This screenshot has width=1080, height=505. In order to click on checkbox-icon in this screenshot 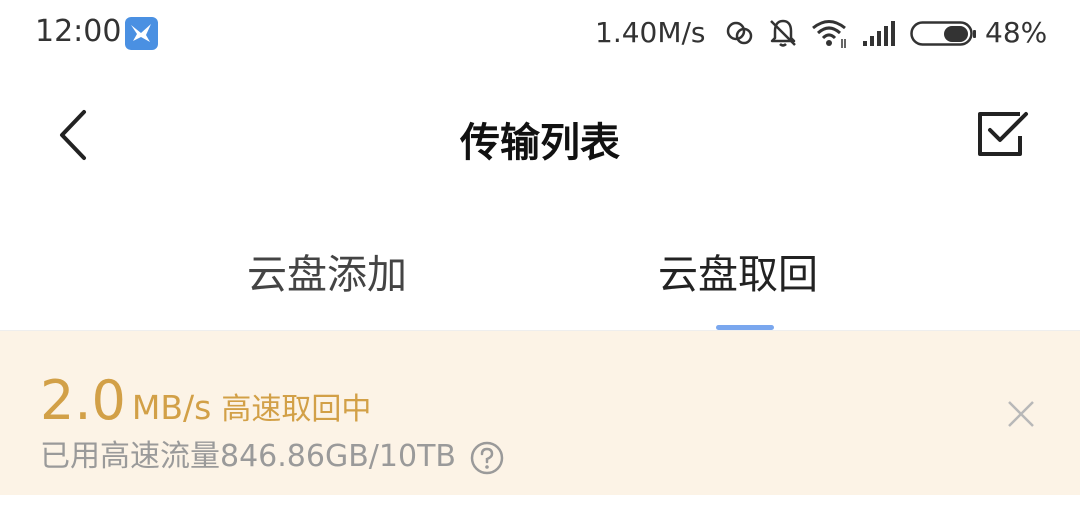, I will do `click(1003, 134)`.